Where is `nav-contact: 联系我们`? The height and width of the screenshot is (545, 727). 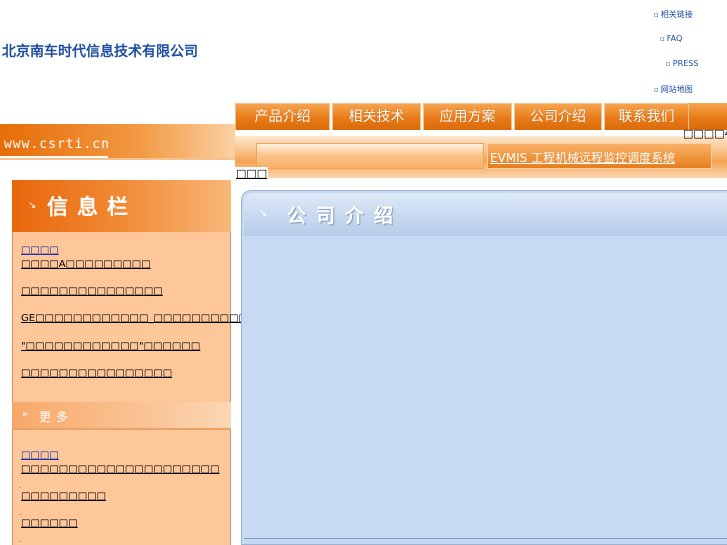
nav-contact: 联系我们 is located at coordinates (646, 116).